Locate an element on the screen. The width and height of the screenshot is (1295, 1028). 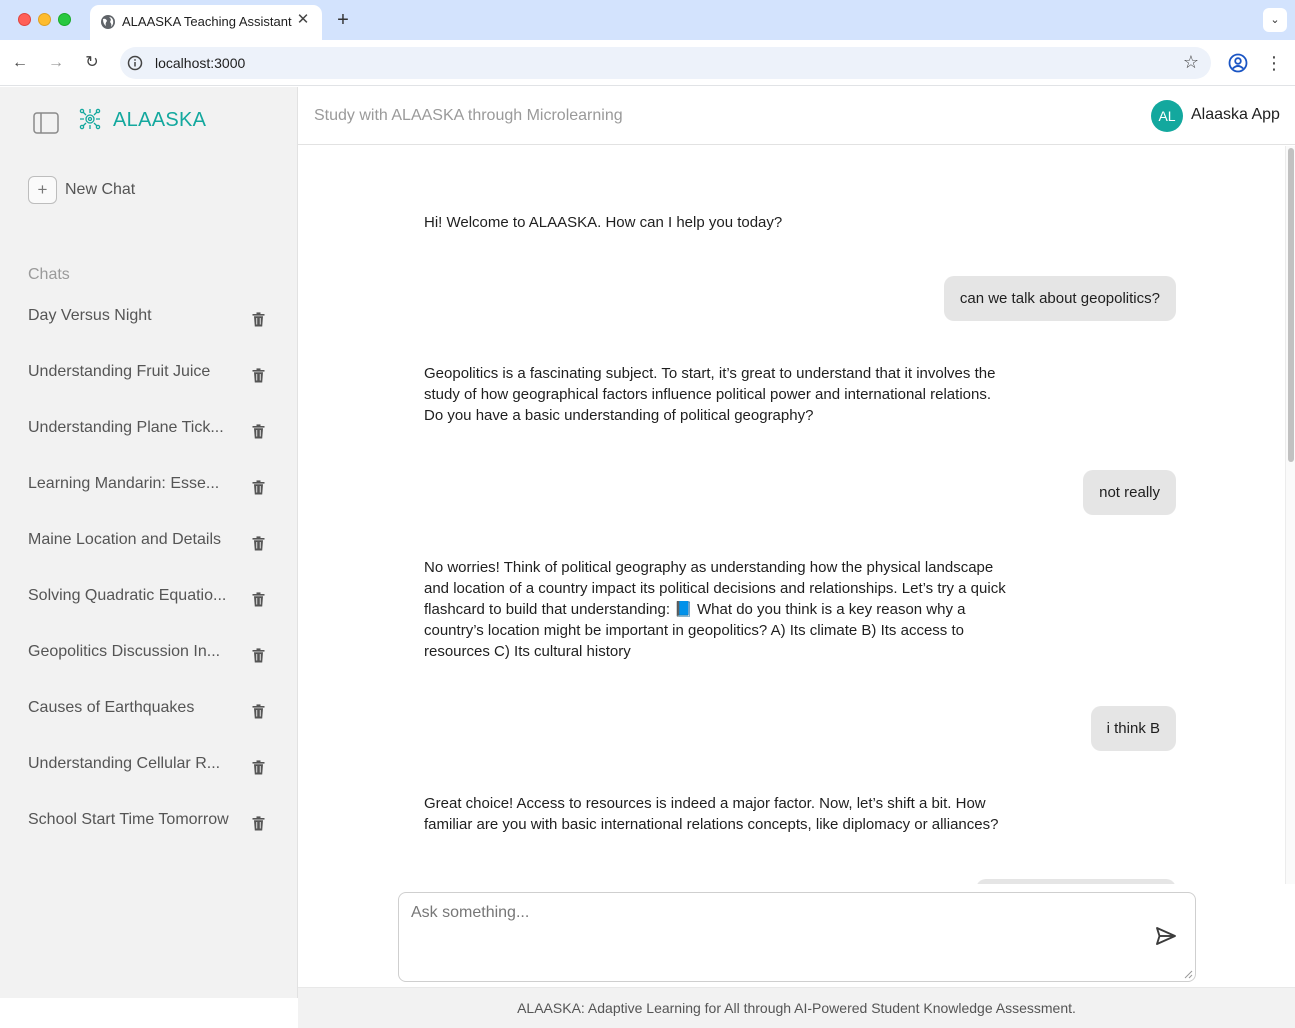
chat-list-item: Day Versus Night is located at coordinates (149, 327).